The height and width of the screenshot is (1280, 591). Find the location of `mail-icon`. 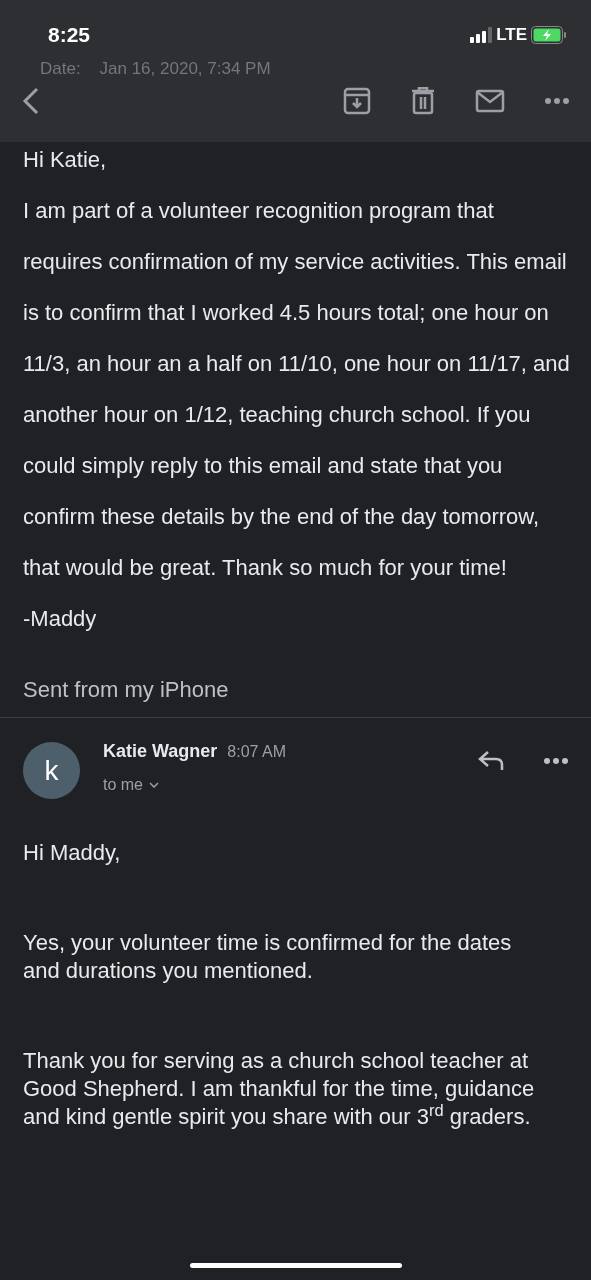

mail-icon is located at coordinates (490, 100).